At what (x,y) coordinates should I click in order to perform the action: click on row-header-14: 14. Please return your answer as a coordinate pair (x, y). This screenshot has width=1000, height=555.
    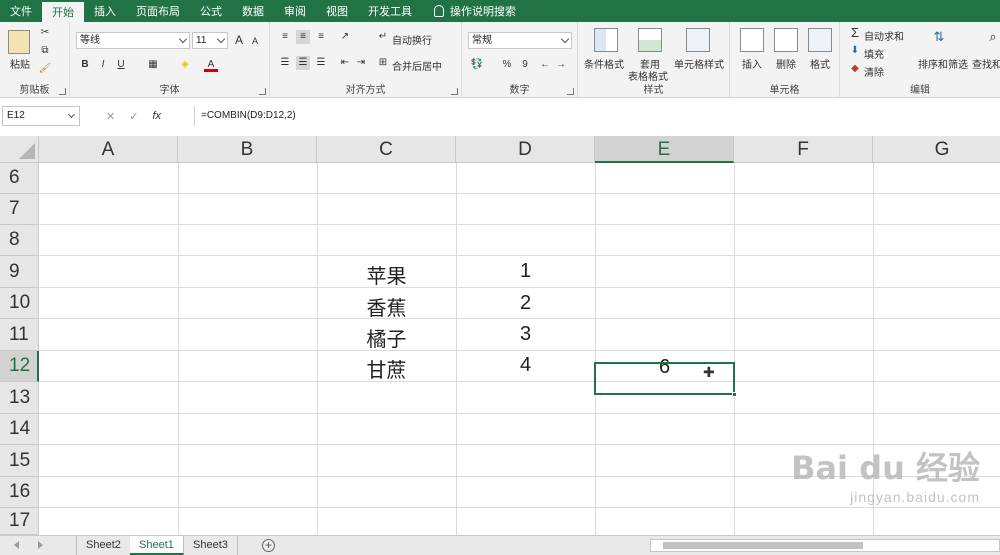
    Looking at the image, I should click on (19, 429).